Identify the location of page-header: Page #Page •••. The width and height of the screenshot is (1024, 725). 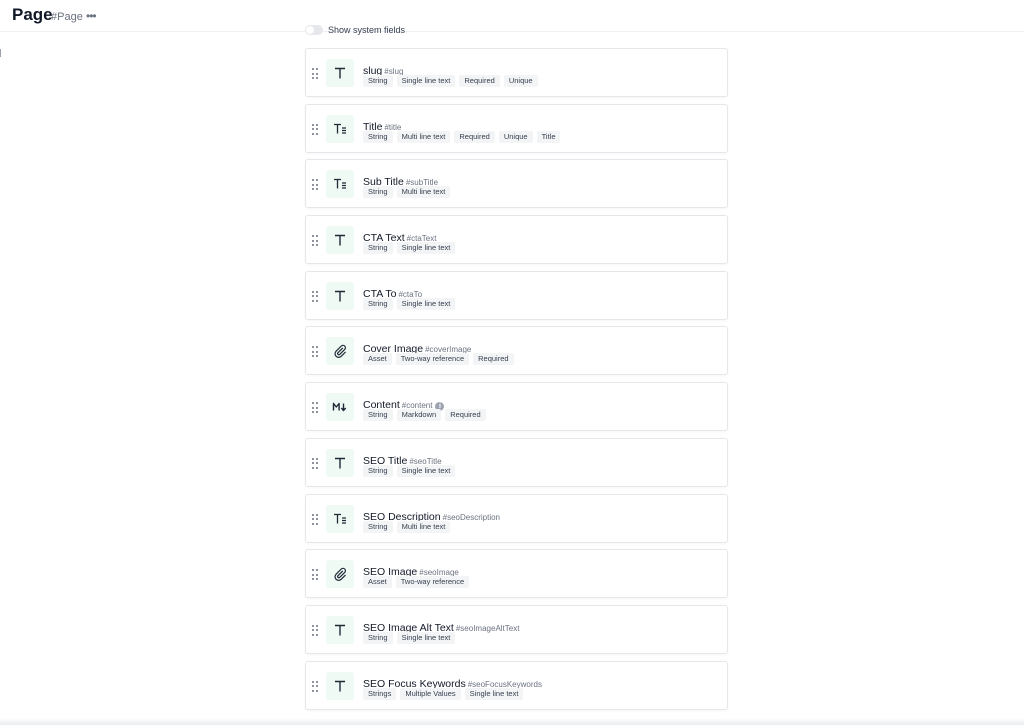
(512, 16).